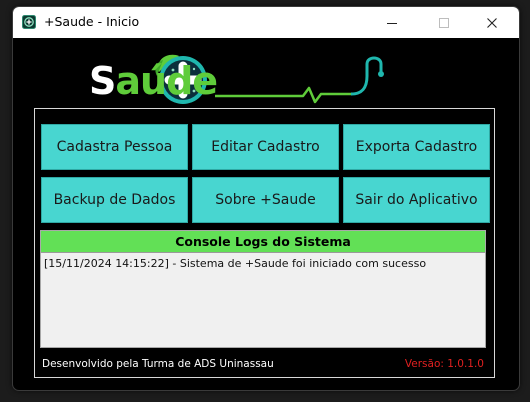 The image size is (530, 402). Describe the element at coordinates (266, 22) in the screenshot. I see `title-bar: +Saude - Inicio` at that location.